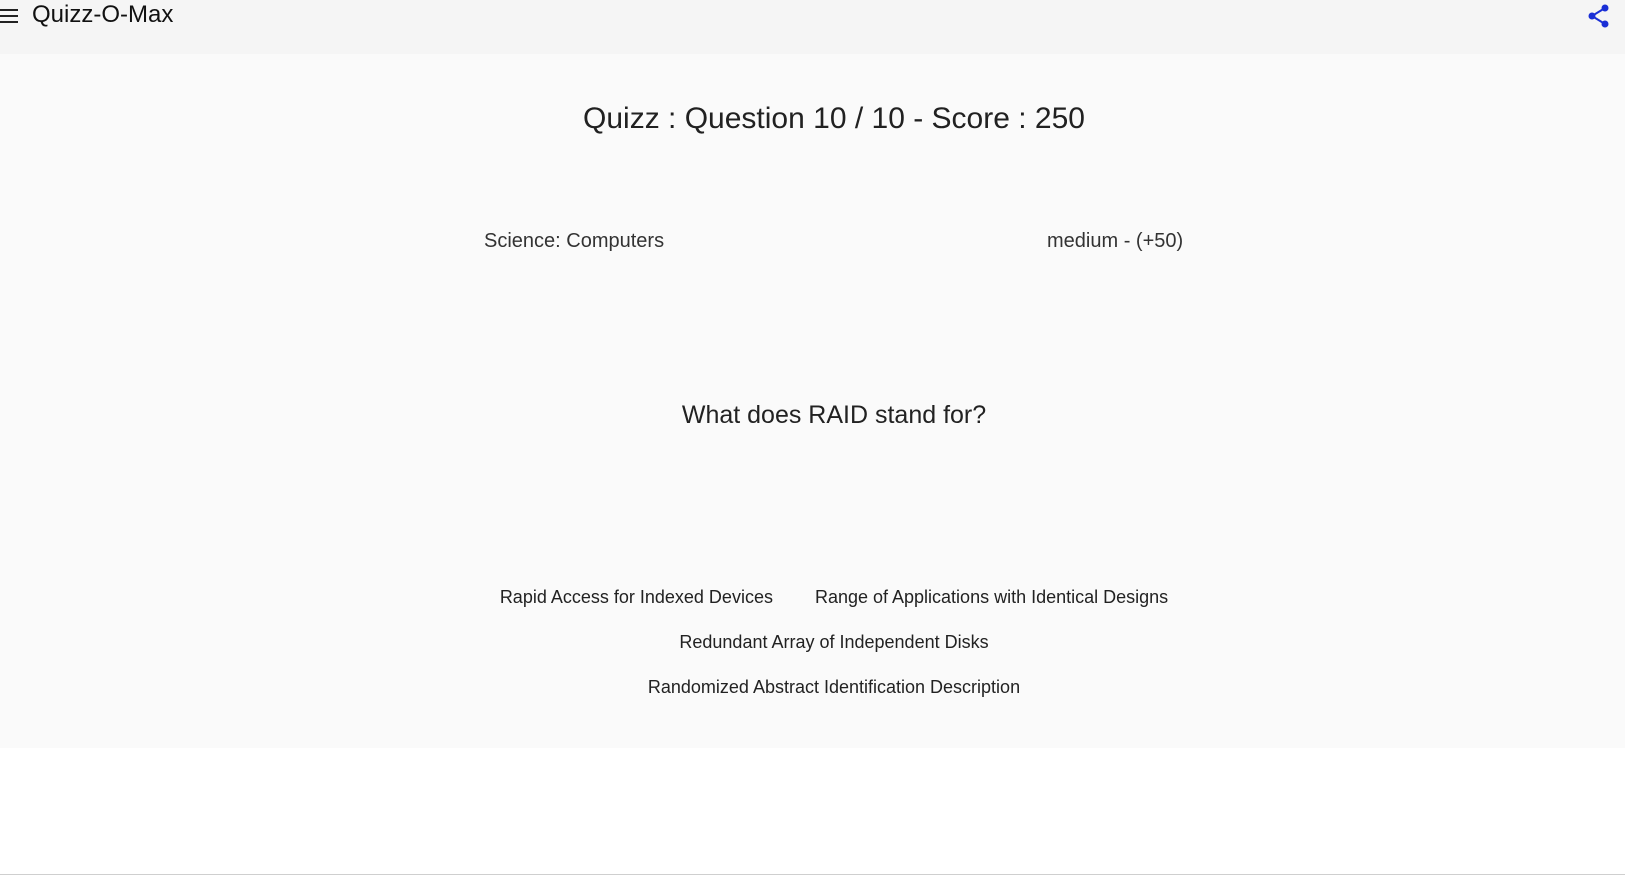 The width and height of the screenshot is (1625, 876). What do you see at coordinates (834, 118) in the screenshot?
I see `quiz-progress-header: Quizz : Question 10 / 10 - Score : 250` at bounding box center [834, 118].